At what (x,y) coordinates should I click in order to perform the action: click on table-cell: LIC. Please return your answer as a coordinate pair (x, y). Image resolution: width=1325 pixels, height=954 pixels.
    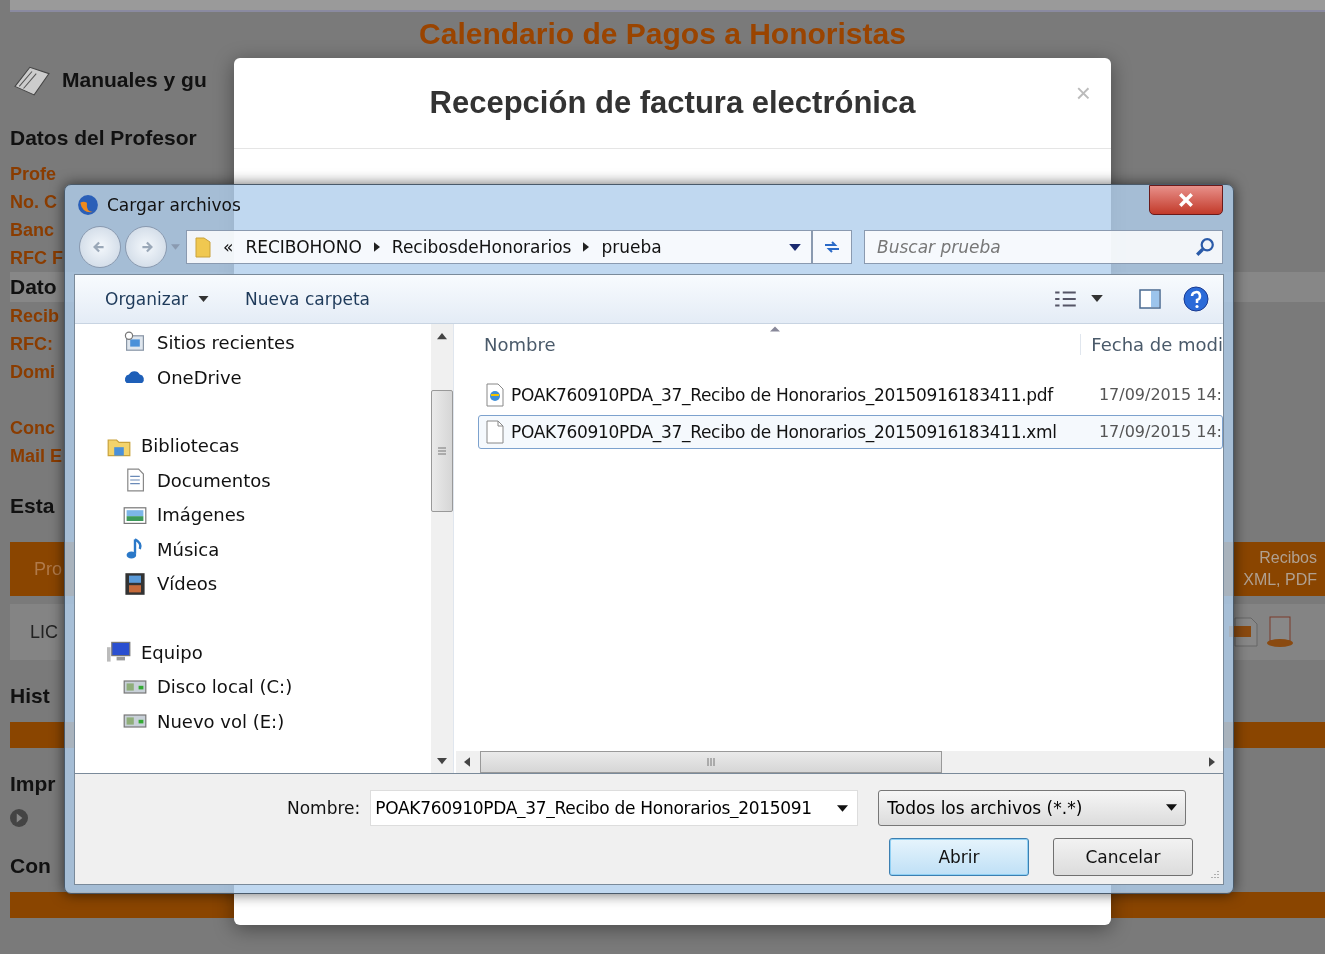
    Looking at the image, I should click on (44, 632).